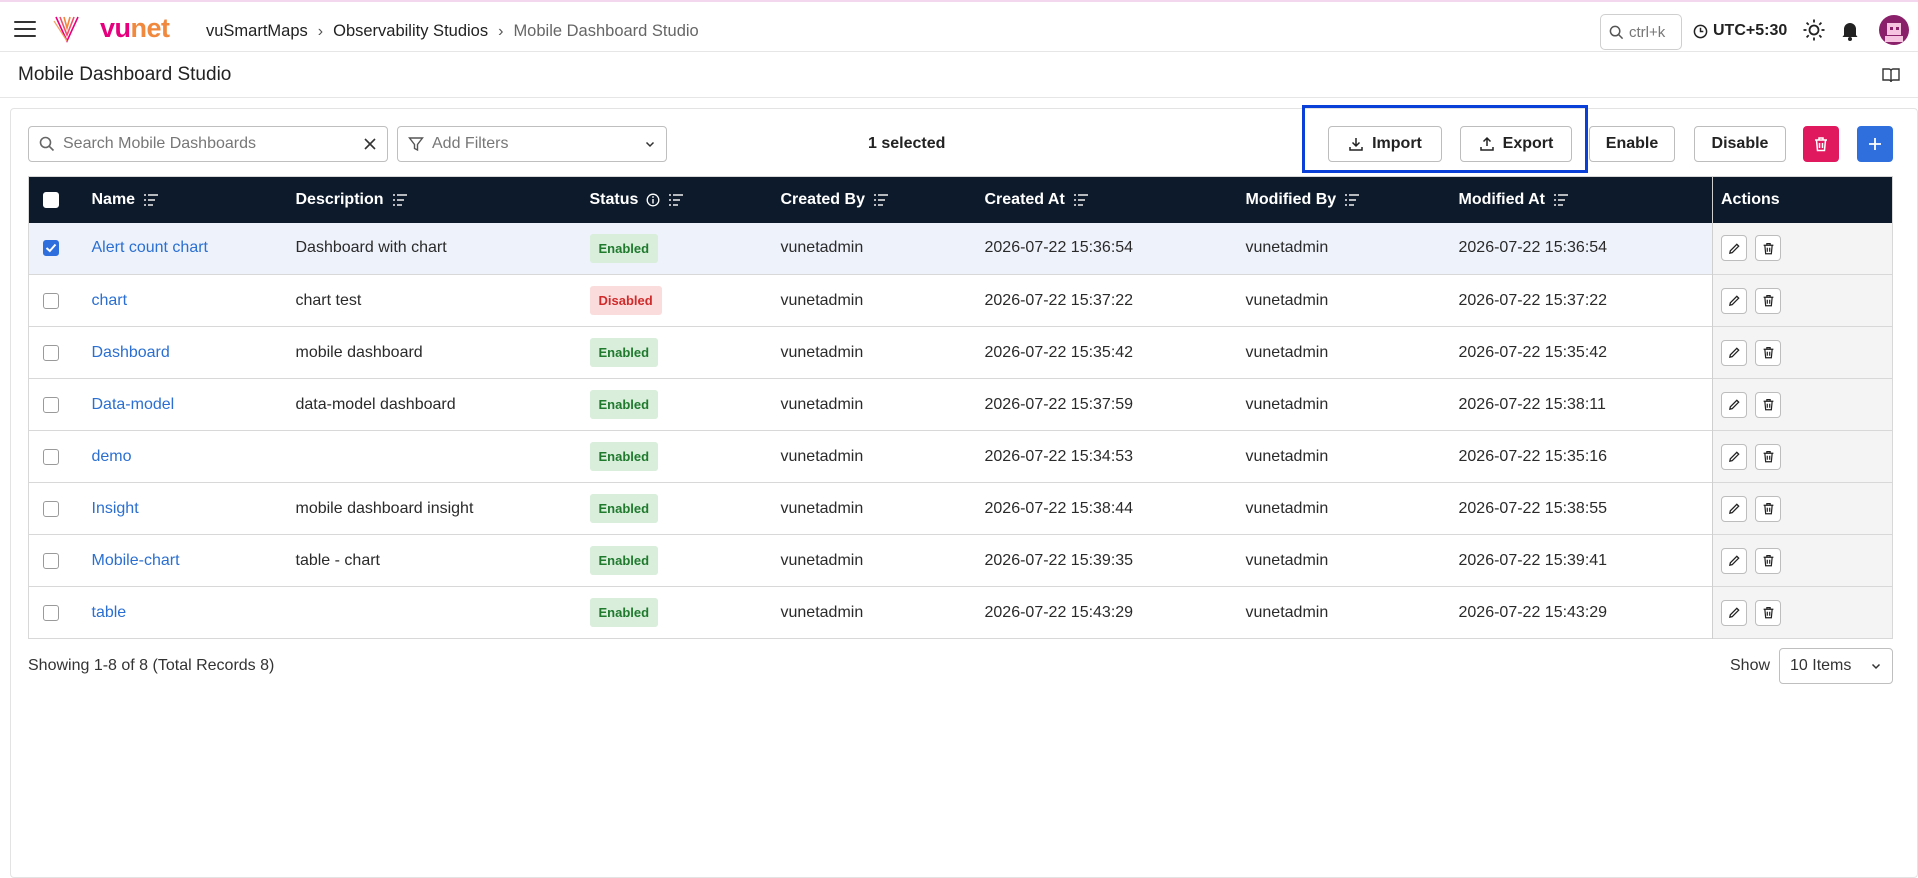  I want to click on timezone-selector: UTC+5:30, so click(1740, 31).